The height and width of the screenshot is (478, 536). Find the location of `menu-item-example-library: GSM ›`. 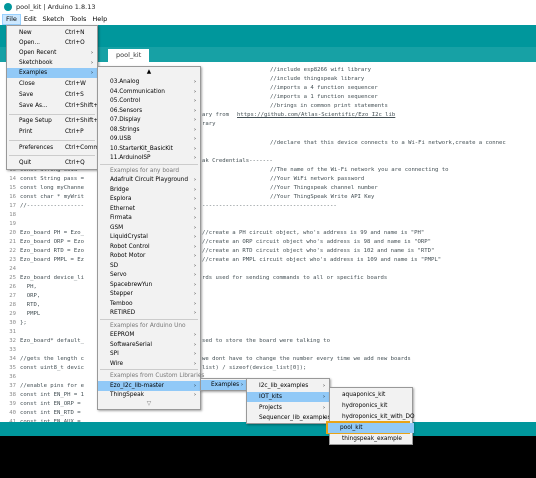

menu-item-example-library: GSM › is located at coordinates (149, 228).